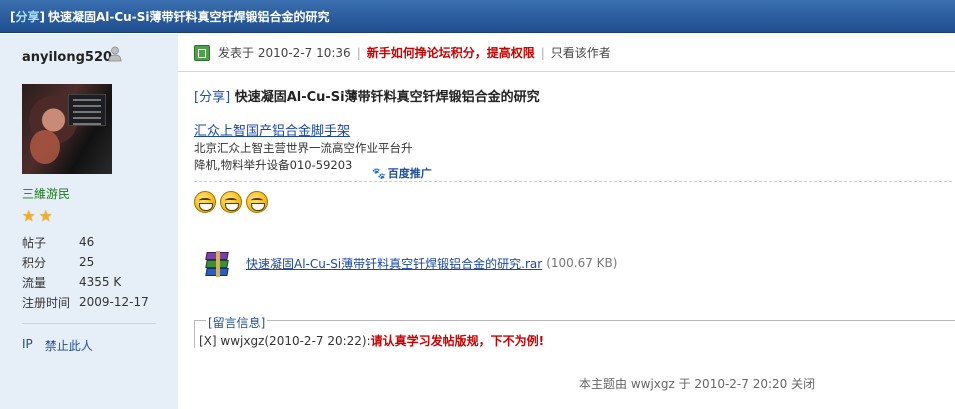 Image resolution: width=955 pixels, height=409 pixels. I want to click on title-tag-bracket-right: ], so click(42, 16).